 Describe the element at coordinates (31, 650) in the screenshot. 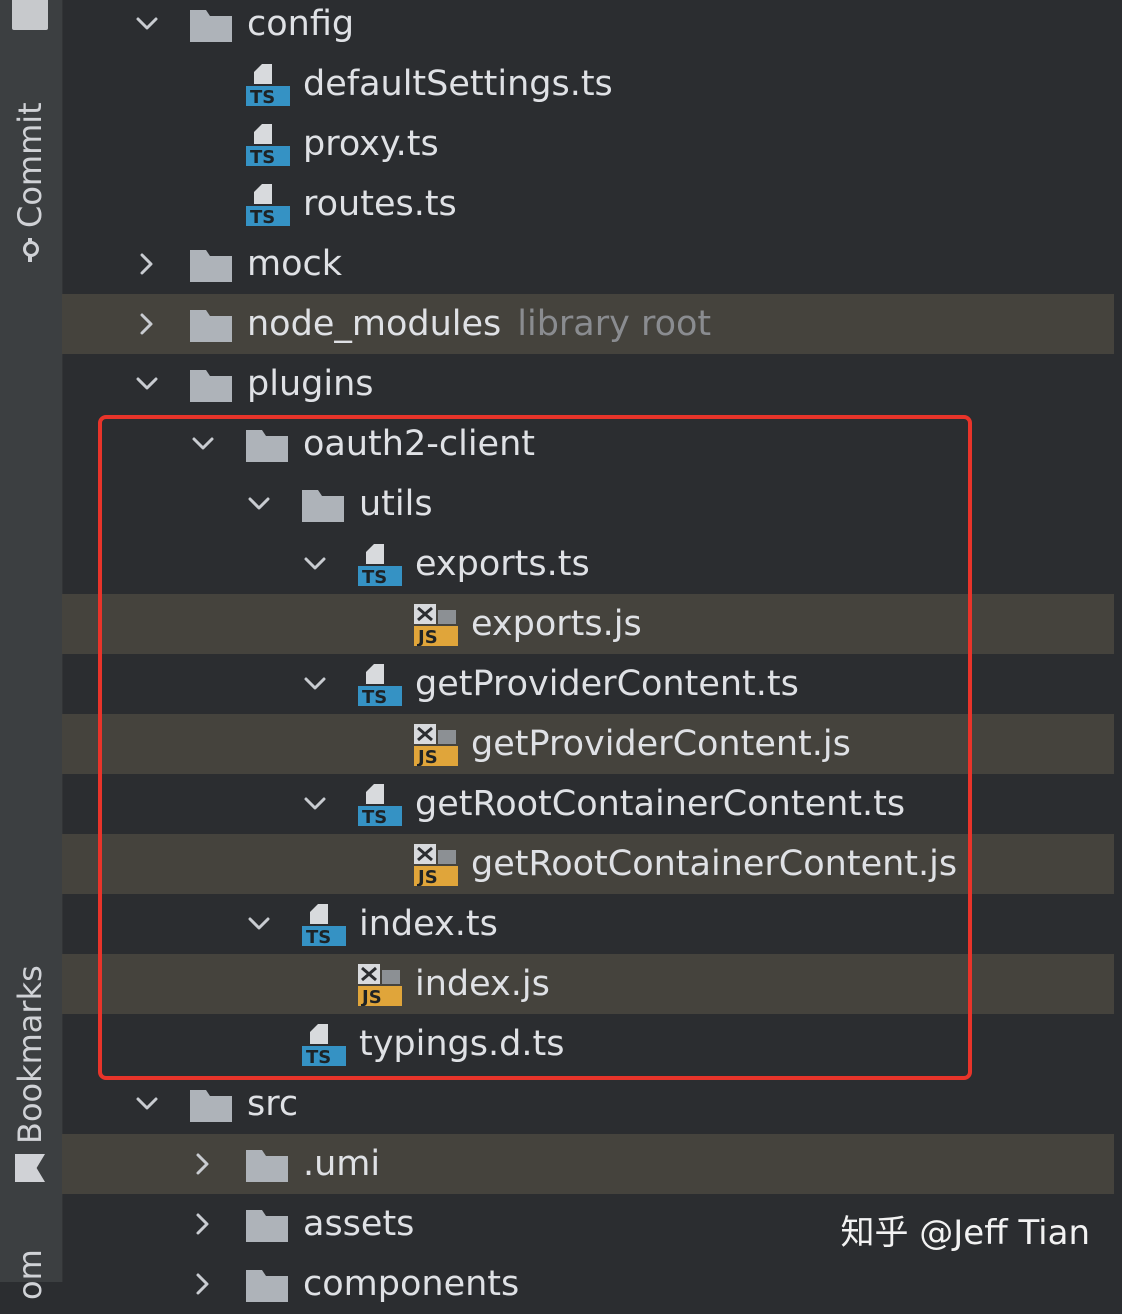

I see `left-tool-strip: Commit Bookmarks om` at that location.